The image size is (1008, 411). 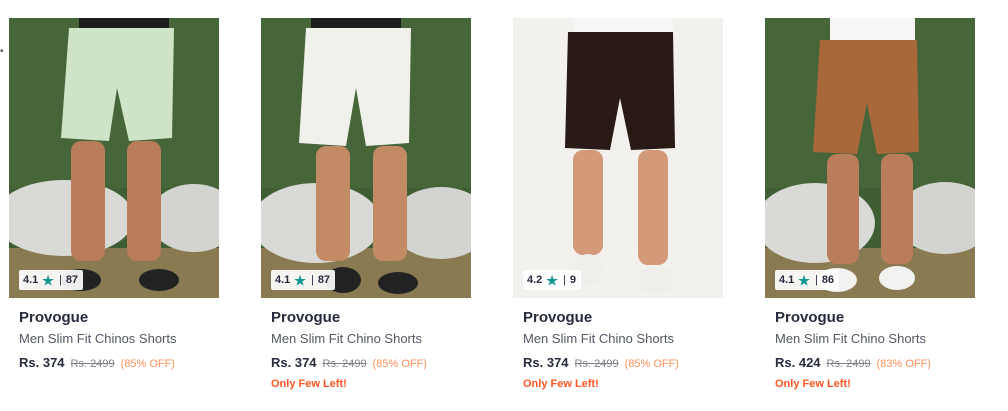 What do you see at coordinates (618, 158) in the screenshot?
I see `product-image: 4.2 ★ | 9` at bounding box center [618, 158].